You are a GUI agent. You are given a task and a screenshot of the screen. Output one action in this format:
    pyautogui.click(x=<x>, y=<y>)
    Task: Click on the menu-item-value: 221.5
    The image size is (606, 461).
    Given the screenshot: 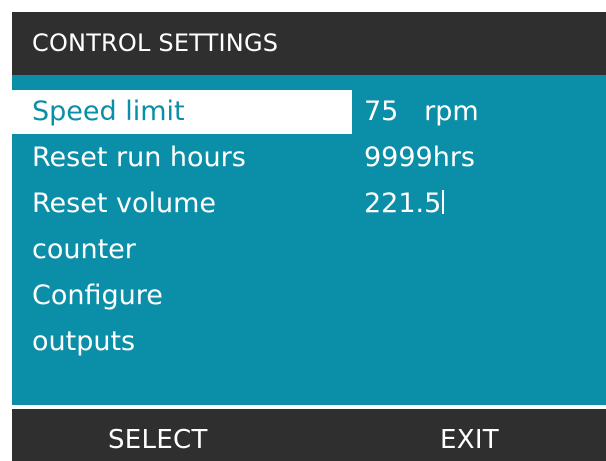 What is the action you would take?
    pyautogui.click(x=403, y=203)
    